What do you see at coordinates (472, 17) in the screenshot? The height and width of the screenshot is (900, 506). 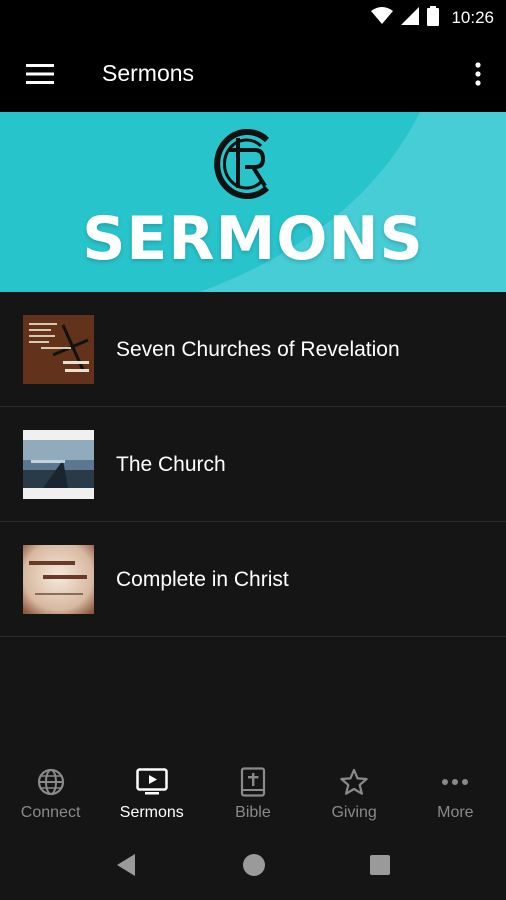 I see `status-time: 10:26` at bounding box center [472, 17].